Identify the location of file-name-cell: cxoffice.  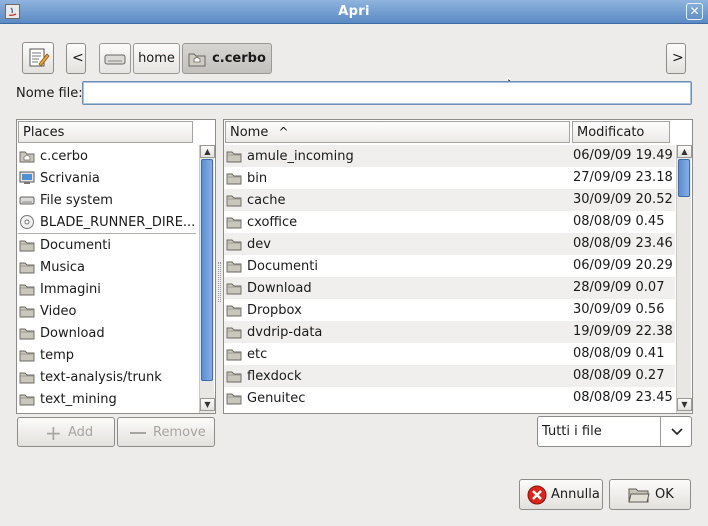
(261, 222).